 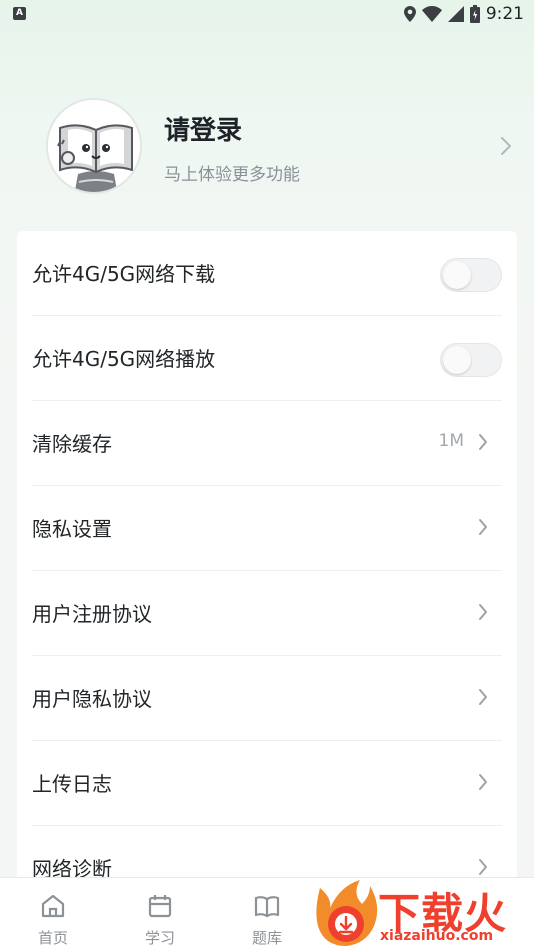 What do you see at coordinates (72, 444) in the screenshot?
I see `settings-row-label: 清除缓存` at bounding box center [72, 444].